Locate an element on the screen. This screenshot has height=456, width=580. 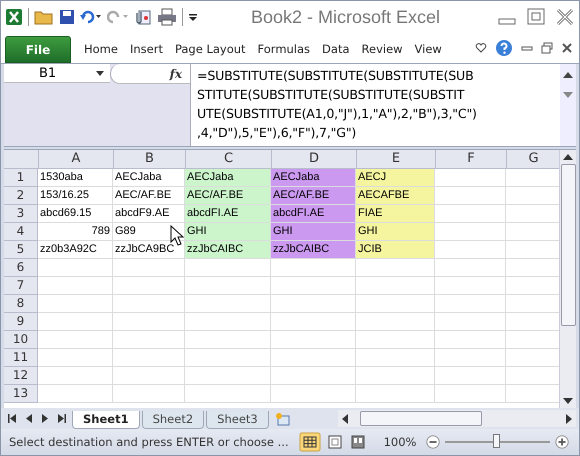
table-cell: 153/16.25 is located at coordinates (75, 196).